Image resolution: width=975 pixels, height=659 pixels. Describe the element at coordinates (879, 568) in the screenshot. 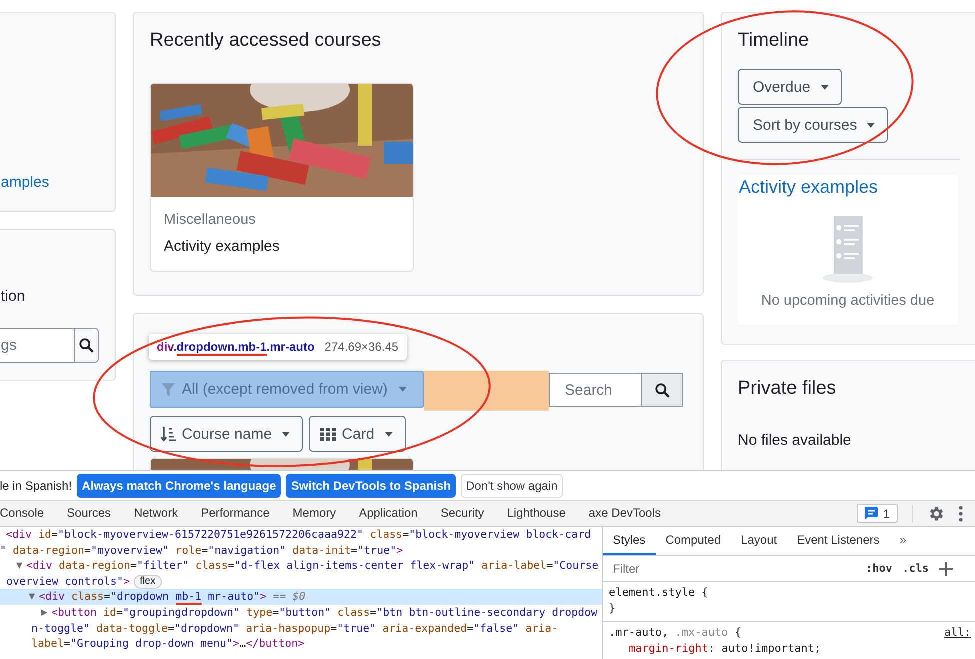

I see `toggle-button: :hov` at that location.